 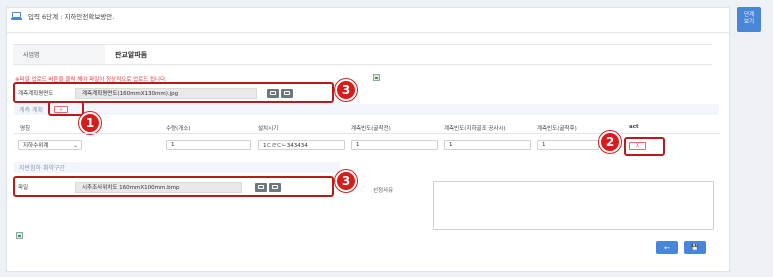 I want to click on chevron-down-icon: ⌄, so click(x=75, y=145).